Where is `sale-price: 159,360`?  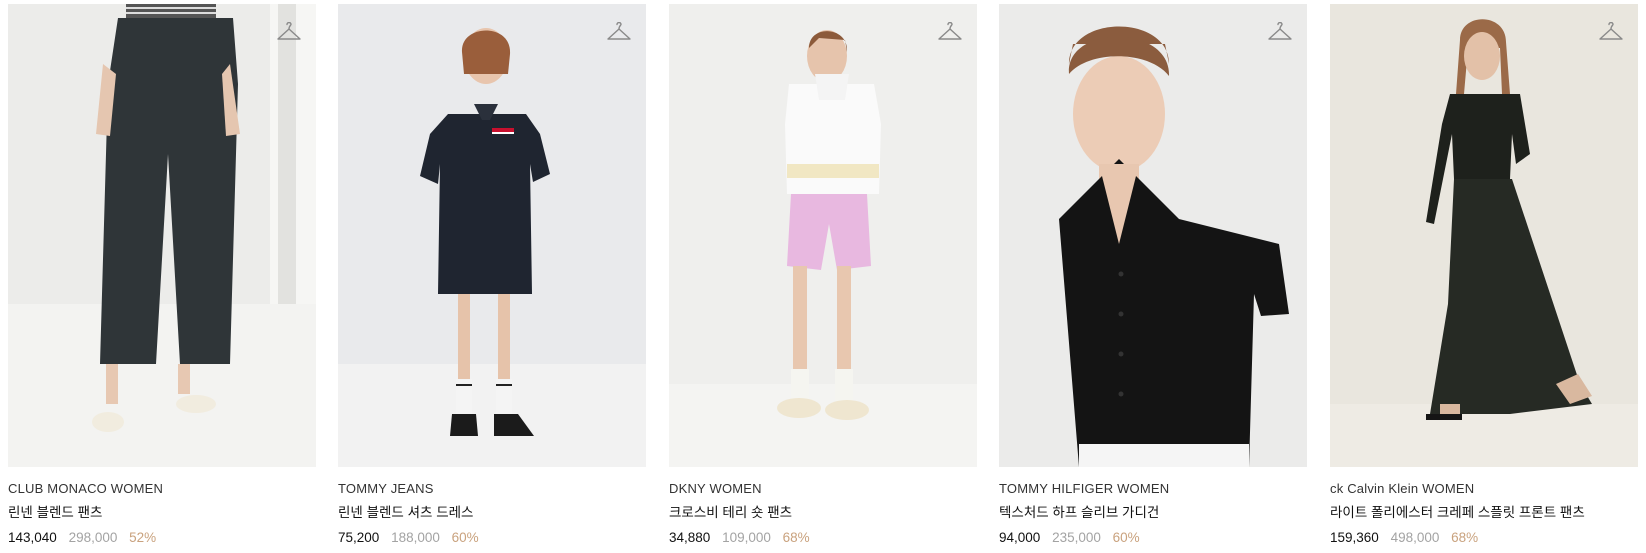 sale-price: 159,360 is located at coordinates (1354, 537).